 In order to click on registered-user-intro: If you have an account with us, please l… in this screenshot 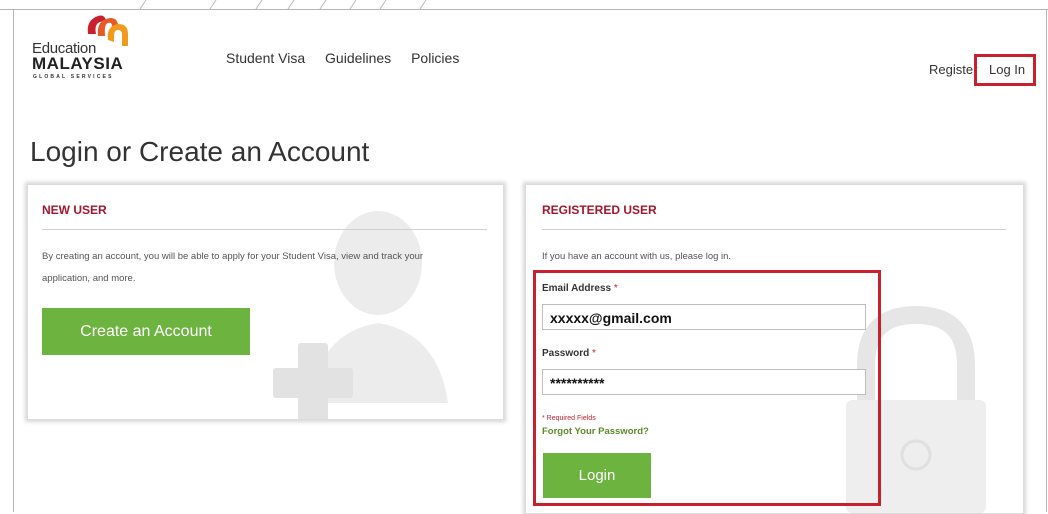, I will do `click(637, 256)`.